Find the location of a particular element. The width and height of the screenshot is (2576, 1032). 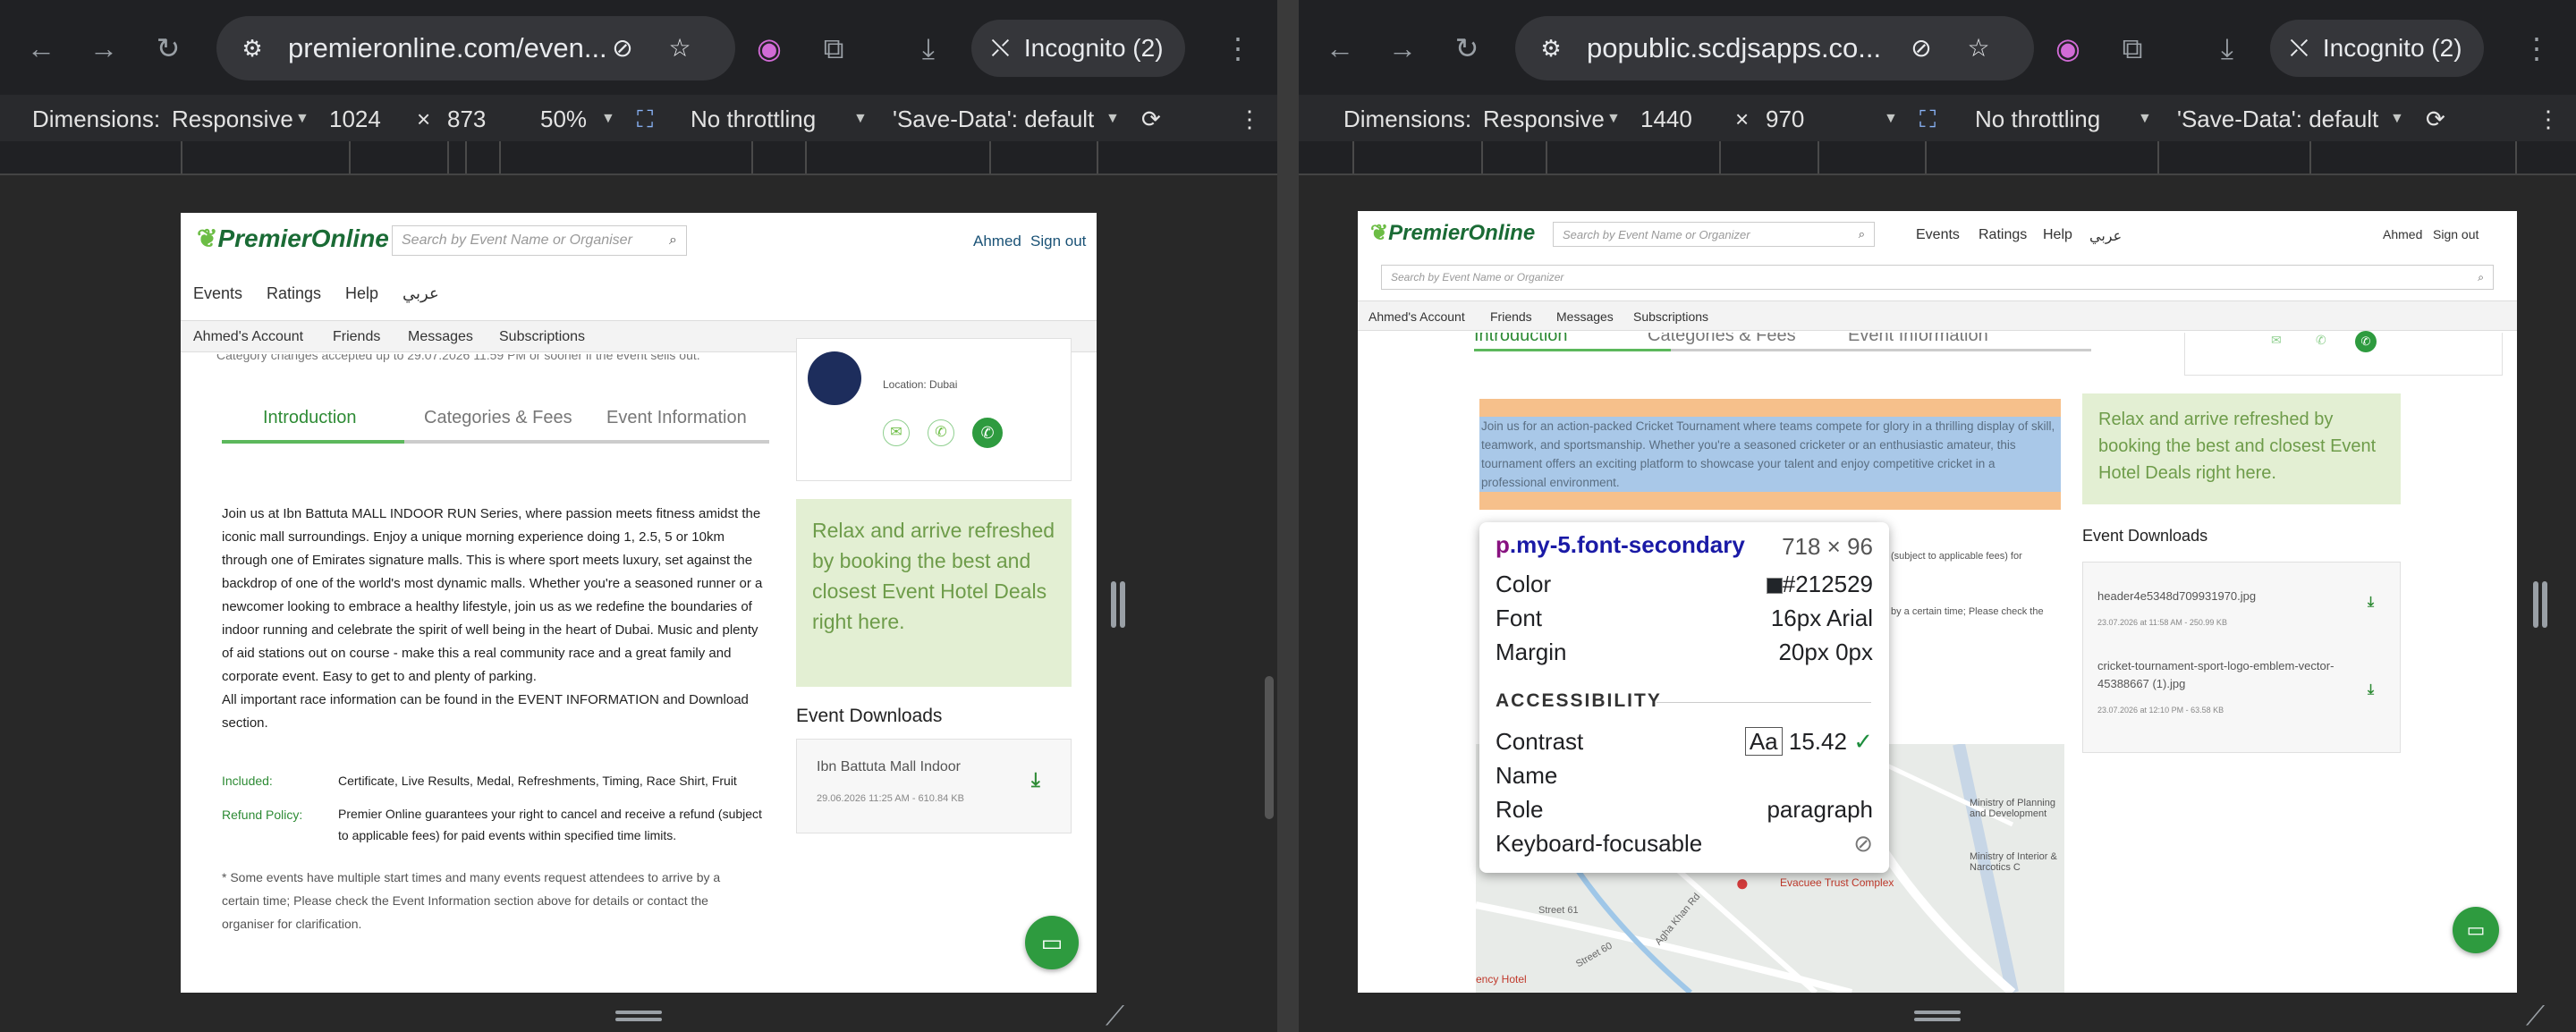

width-input: 1024 is located at coordinates (355, 119).